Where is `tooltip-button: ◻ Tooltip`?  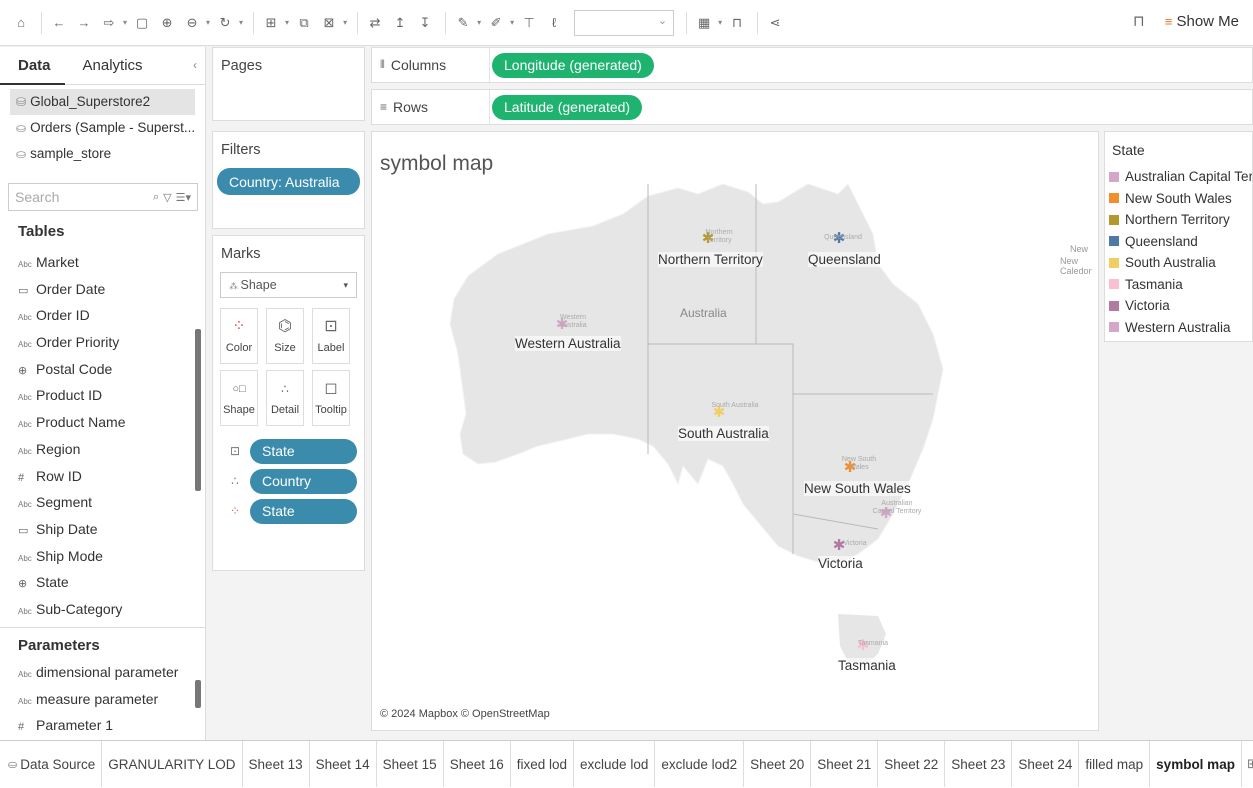
tooltip-button: ◻ Tooltip is located at coordinates (331, 398).